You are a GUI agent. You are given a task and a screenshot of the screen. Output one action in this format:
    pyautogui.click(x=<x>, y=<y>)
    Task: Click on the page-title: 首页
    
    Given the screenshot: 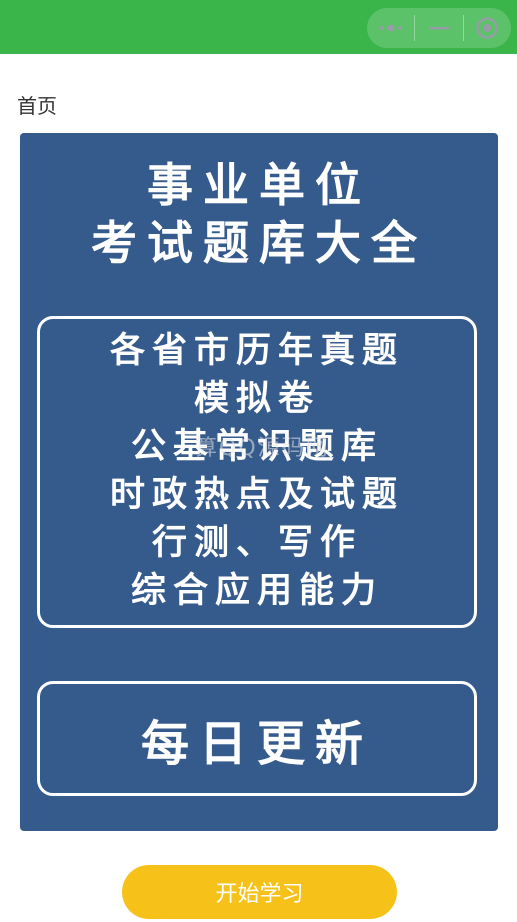 What is the action you would take?
    pyautogui.click(x=37, y=106)
    